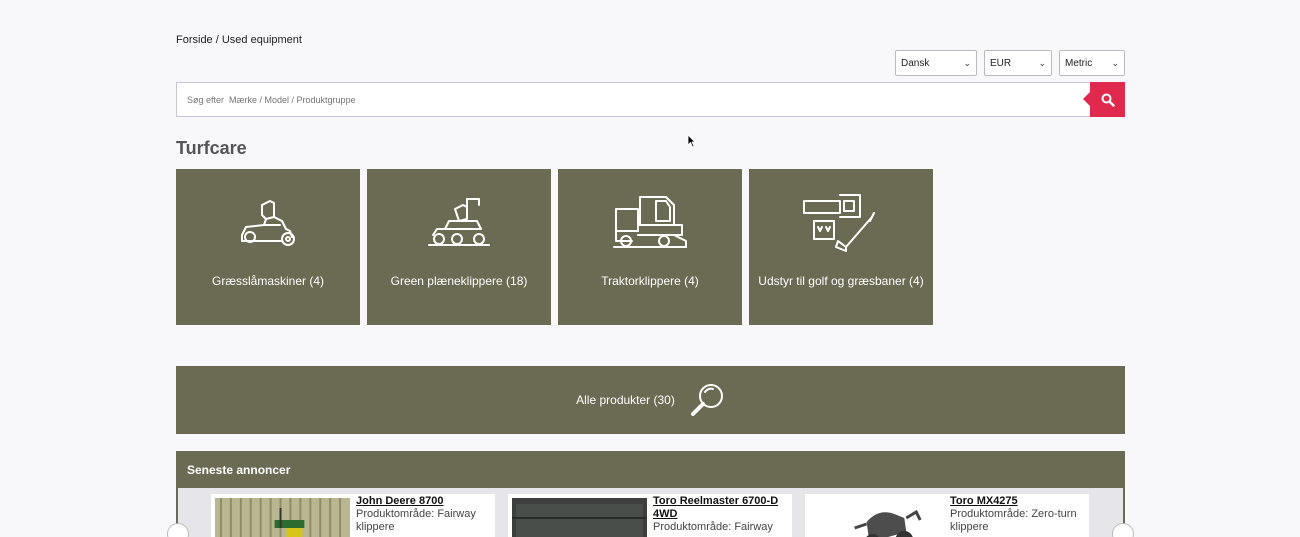  Describe the element at coordinates (1019, 501) in the screenshot. I see `listing-title: Toro MX4275` at that location.